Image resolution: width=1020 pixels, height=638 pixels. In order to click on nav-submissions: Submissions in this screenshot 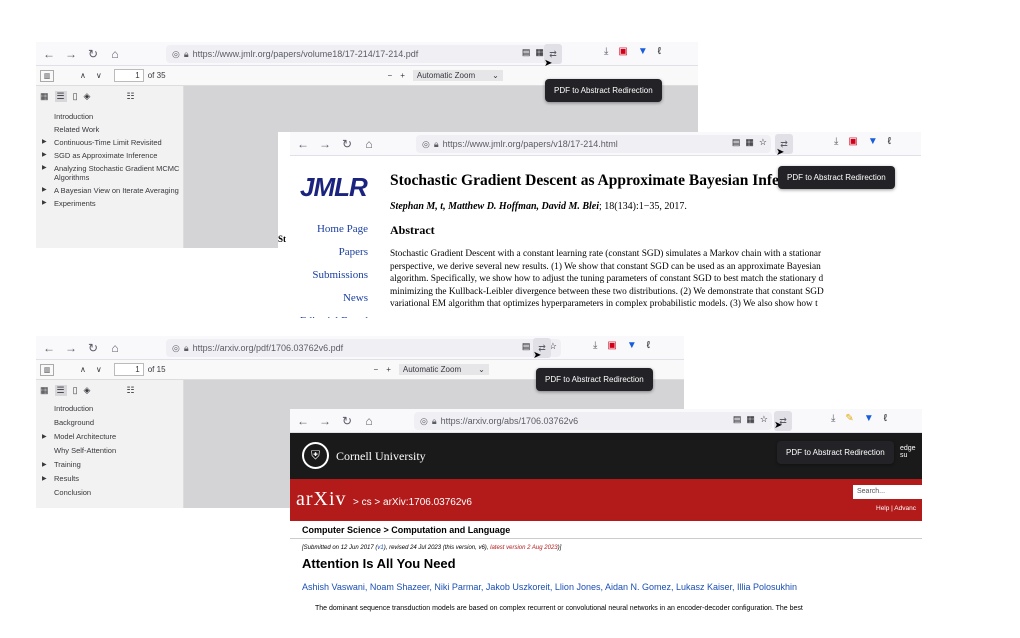, I will do `click(328, 275)`.